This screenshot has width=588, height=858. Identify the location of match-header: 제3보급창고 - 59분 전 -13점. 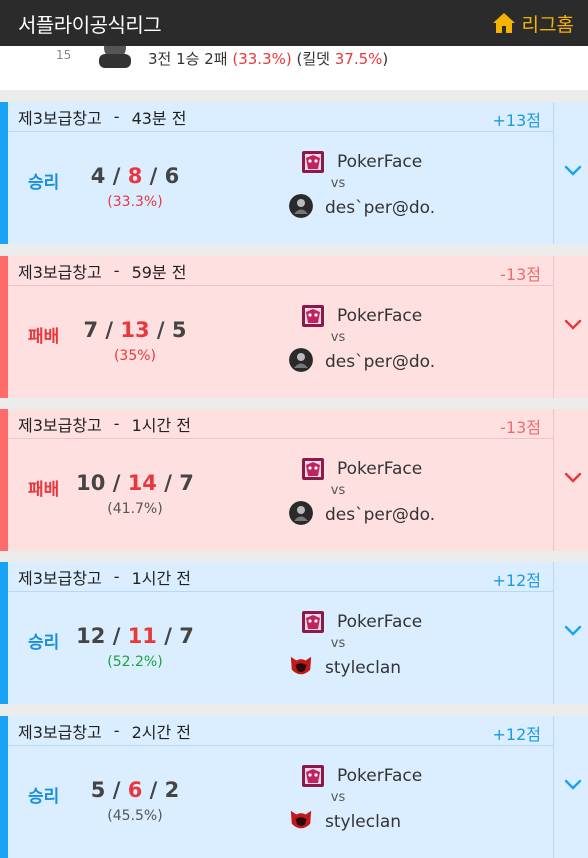
(280, 271).